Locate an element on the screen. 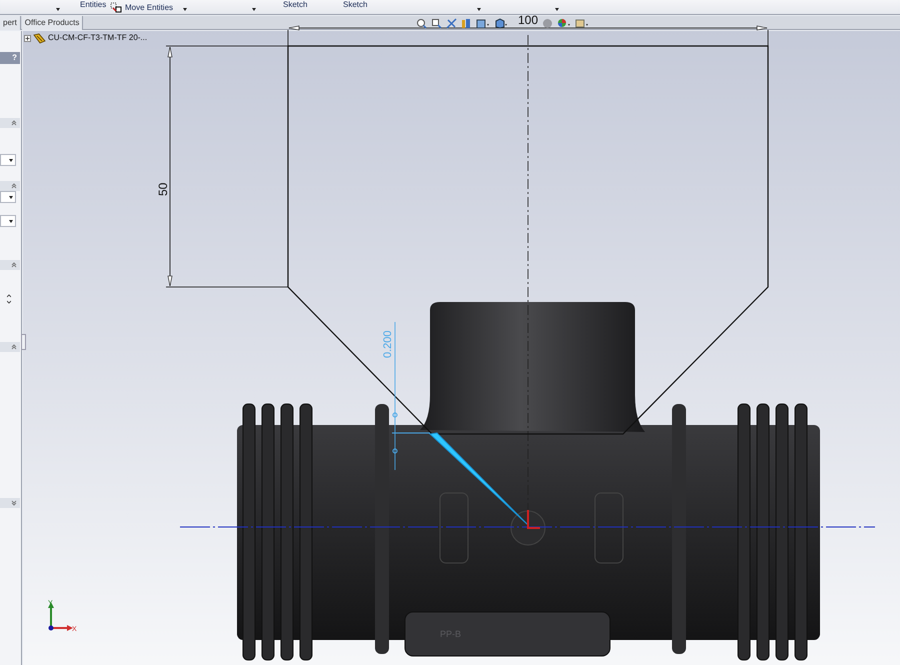  color-ball-icon is located at coordinates (564, 23).